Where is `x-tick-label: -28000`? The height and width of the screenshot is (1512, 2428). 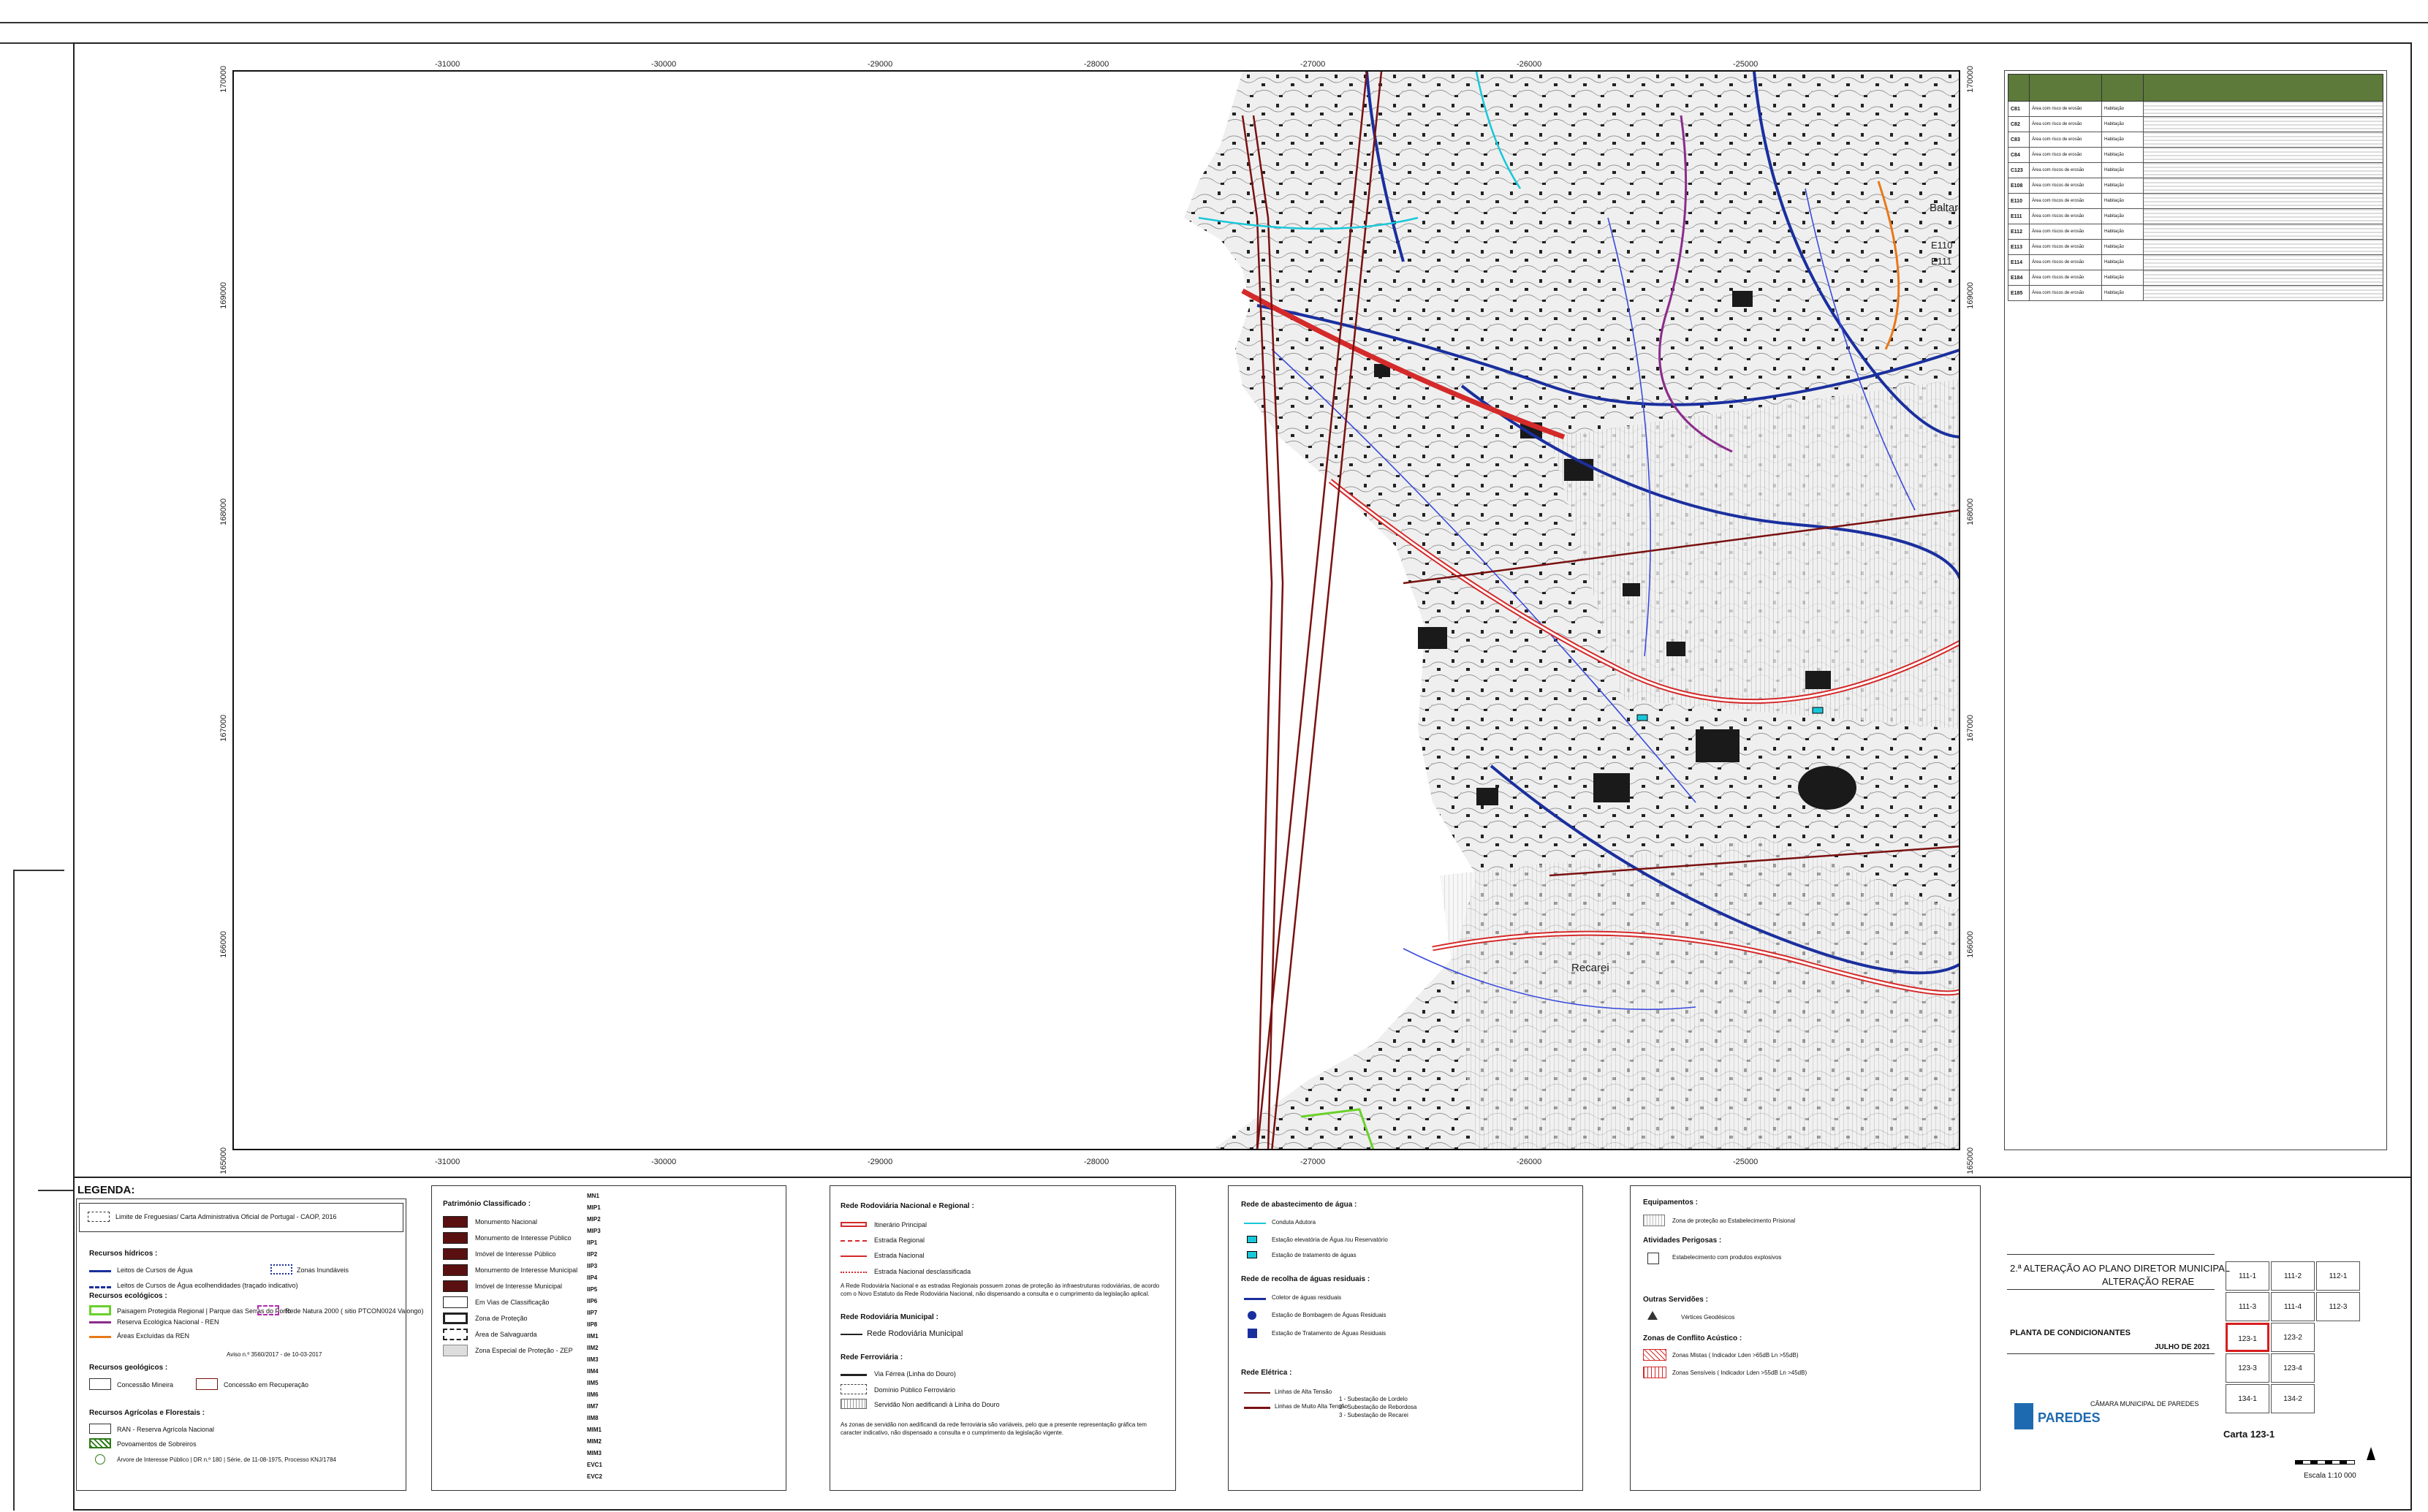
x-tick-label: -28000 is located at coordinates (1096, 1162).